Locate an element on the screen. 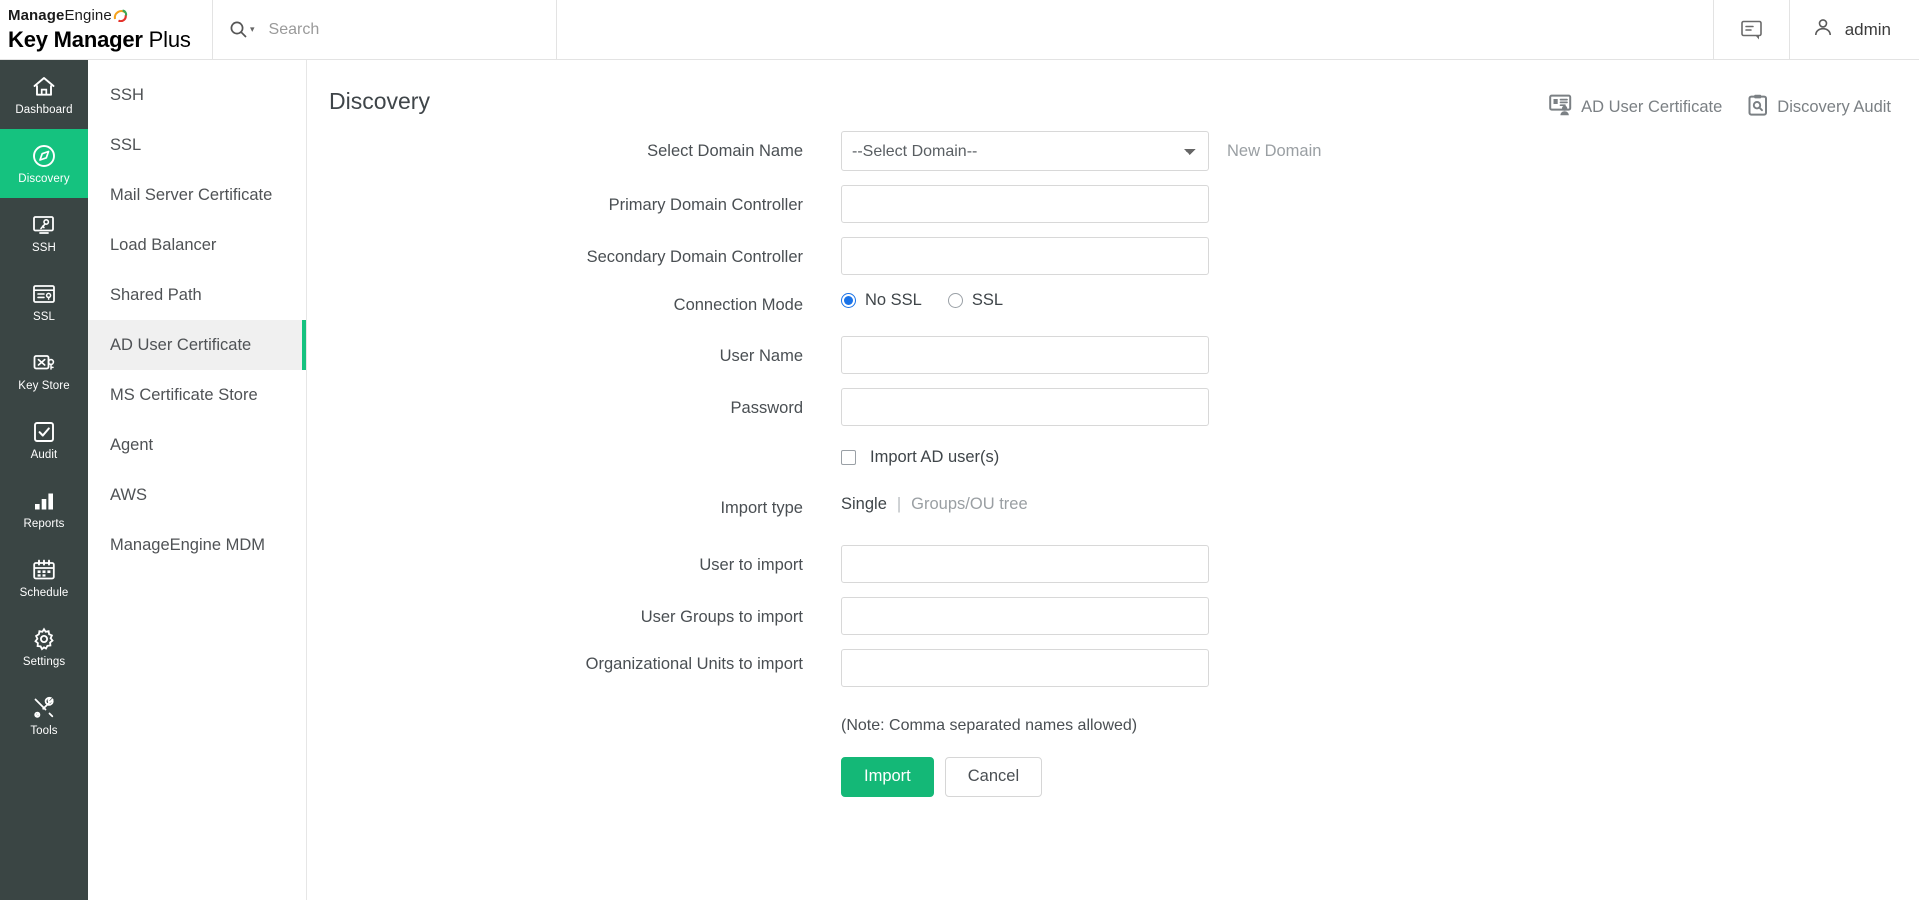 The width and height of the screenshot is (1919, 900). brand-keymanager-text: Key Manager is located at coordinates (75, 39).